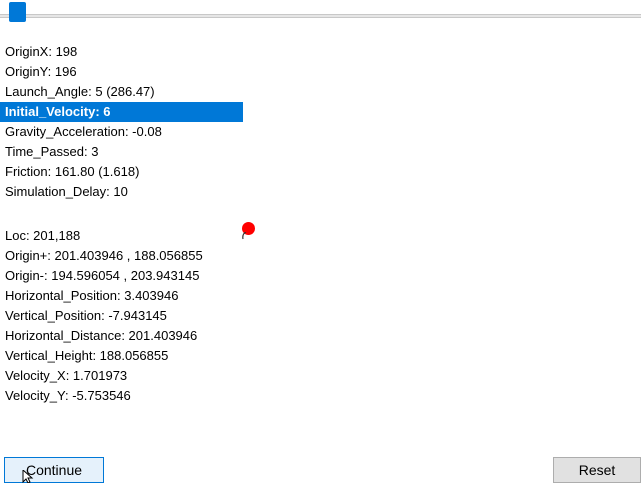 The image size is (641, 483). What do you see at coordinates (121, 52) in the screenshot?
I see `parameter-origin-x: OriginX: 198` at bounding box center [121, 52].